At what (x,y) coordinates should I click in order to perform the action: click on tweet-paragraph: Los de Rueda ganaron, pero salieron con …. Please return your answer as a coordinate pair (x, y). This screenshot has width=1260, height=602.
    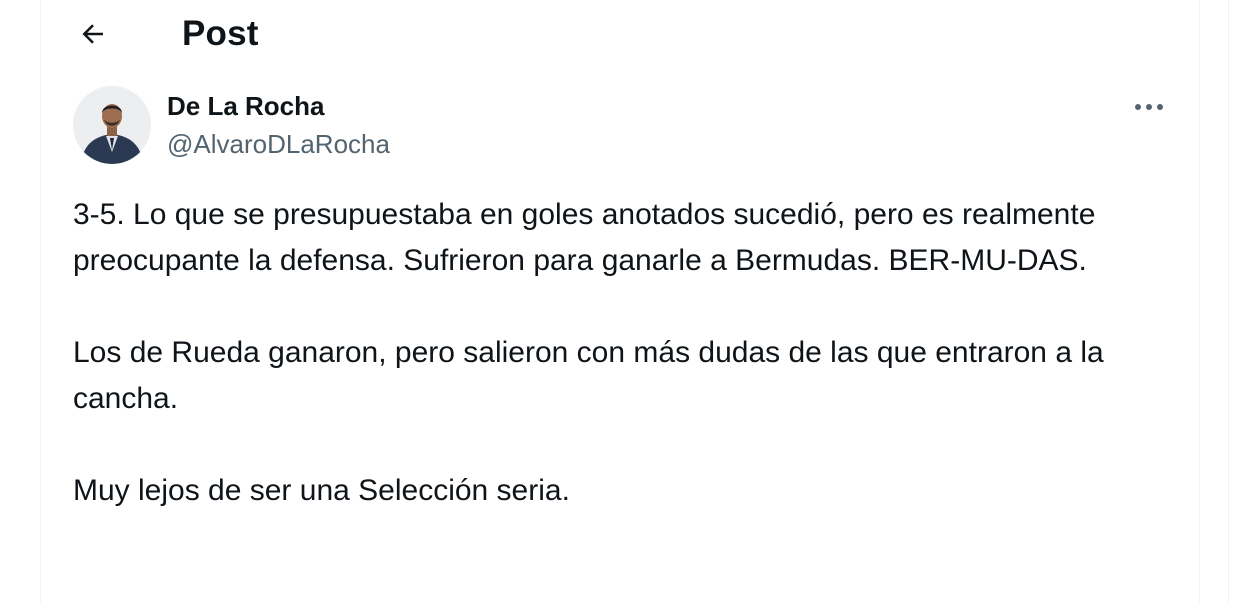
    Looking at the image, I should click on (588, 375).